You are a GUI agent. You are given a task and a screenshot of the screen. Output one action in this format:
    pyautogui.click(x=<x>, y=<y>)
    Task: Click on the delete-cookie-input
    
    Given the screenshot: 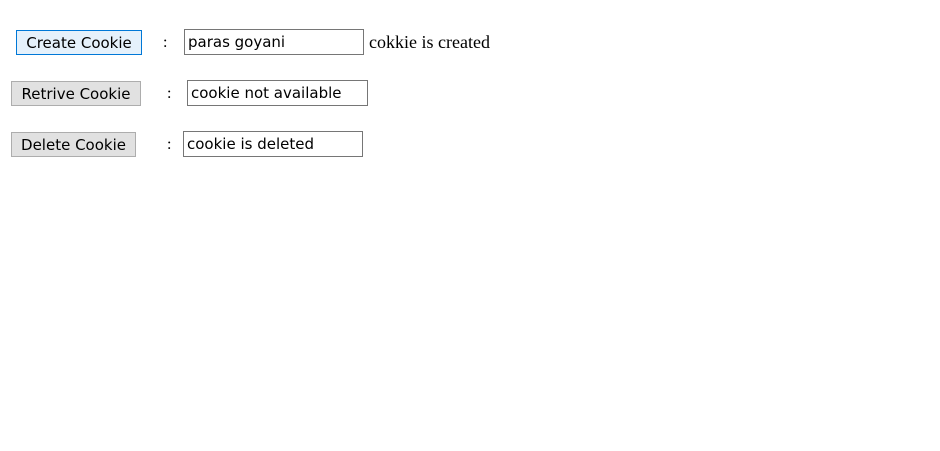 What is the action you would take?
    pyautogui.click(x=273, y=144)
    